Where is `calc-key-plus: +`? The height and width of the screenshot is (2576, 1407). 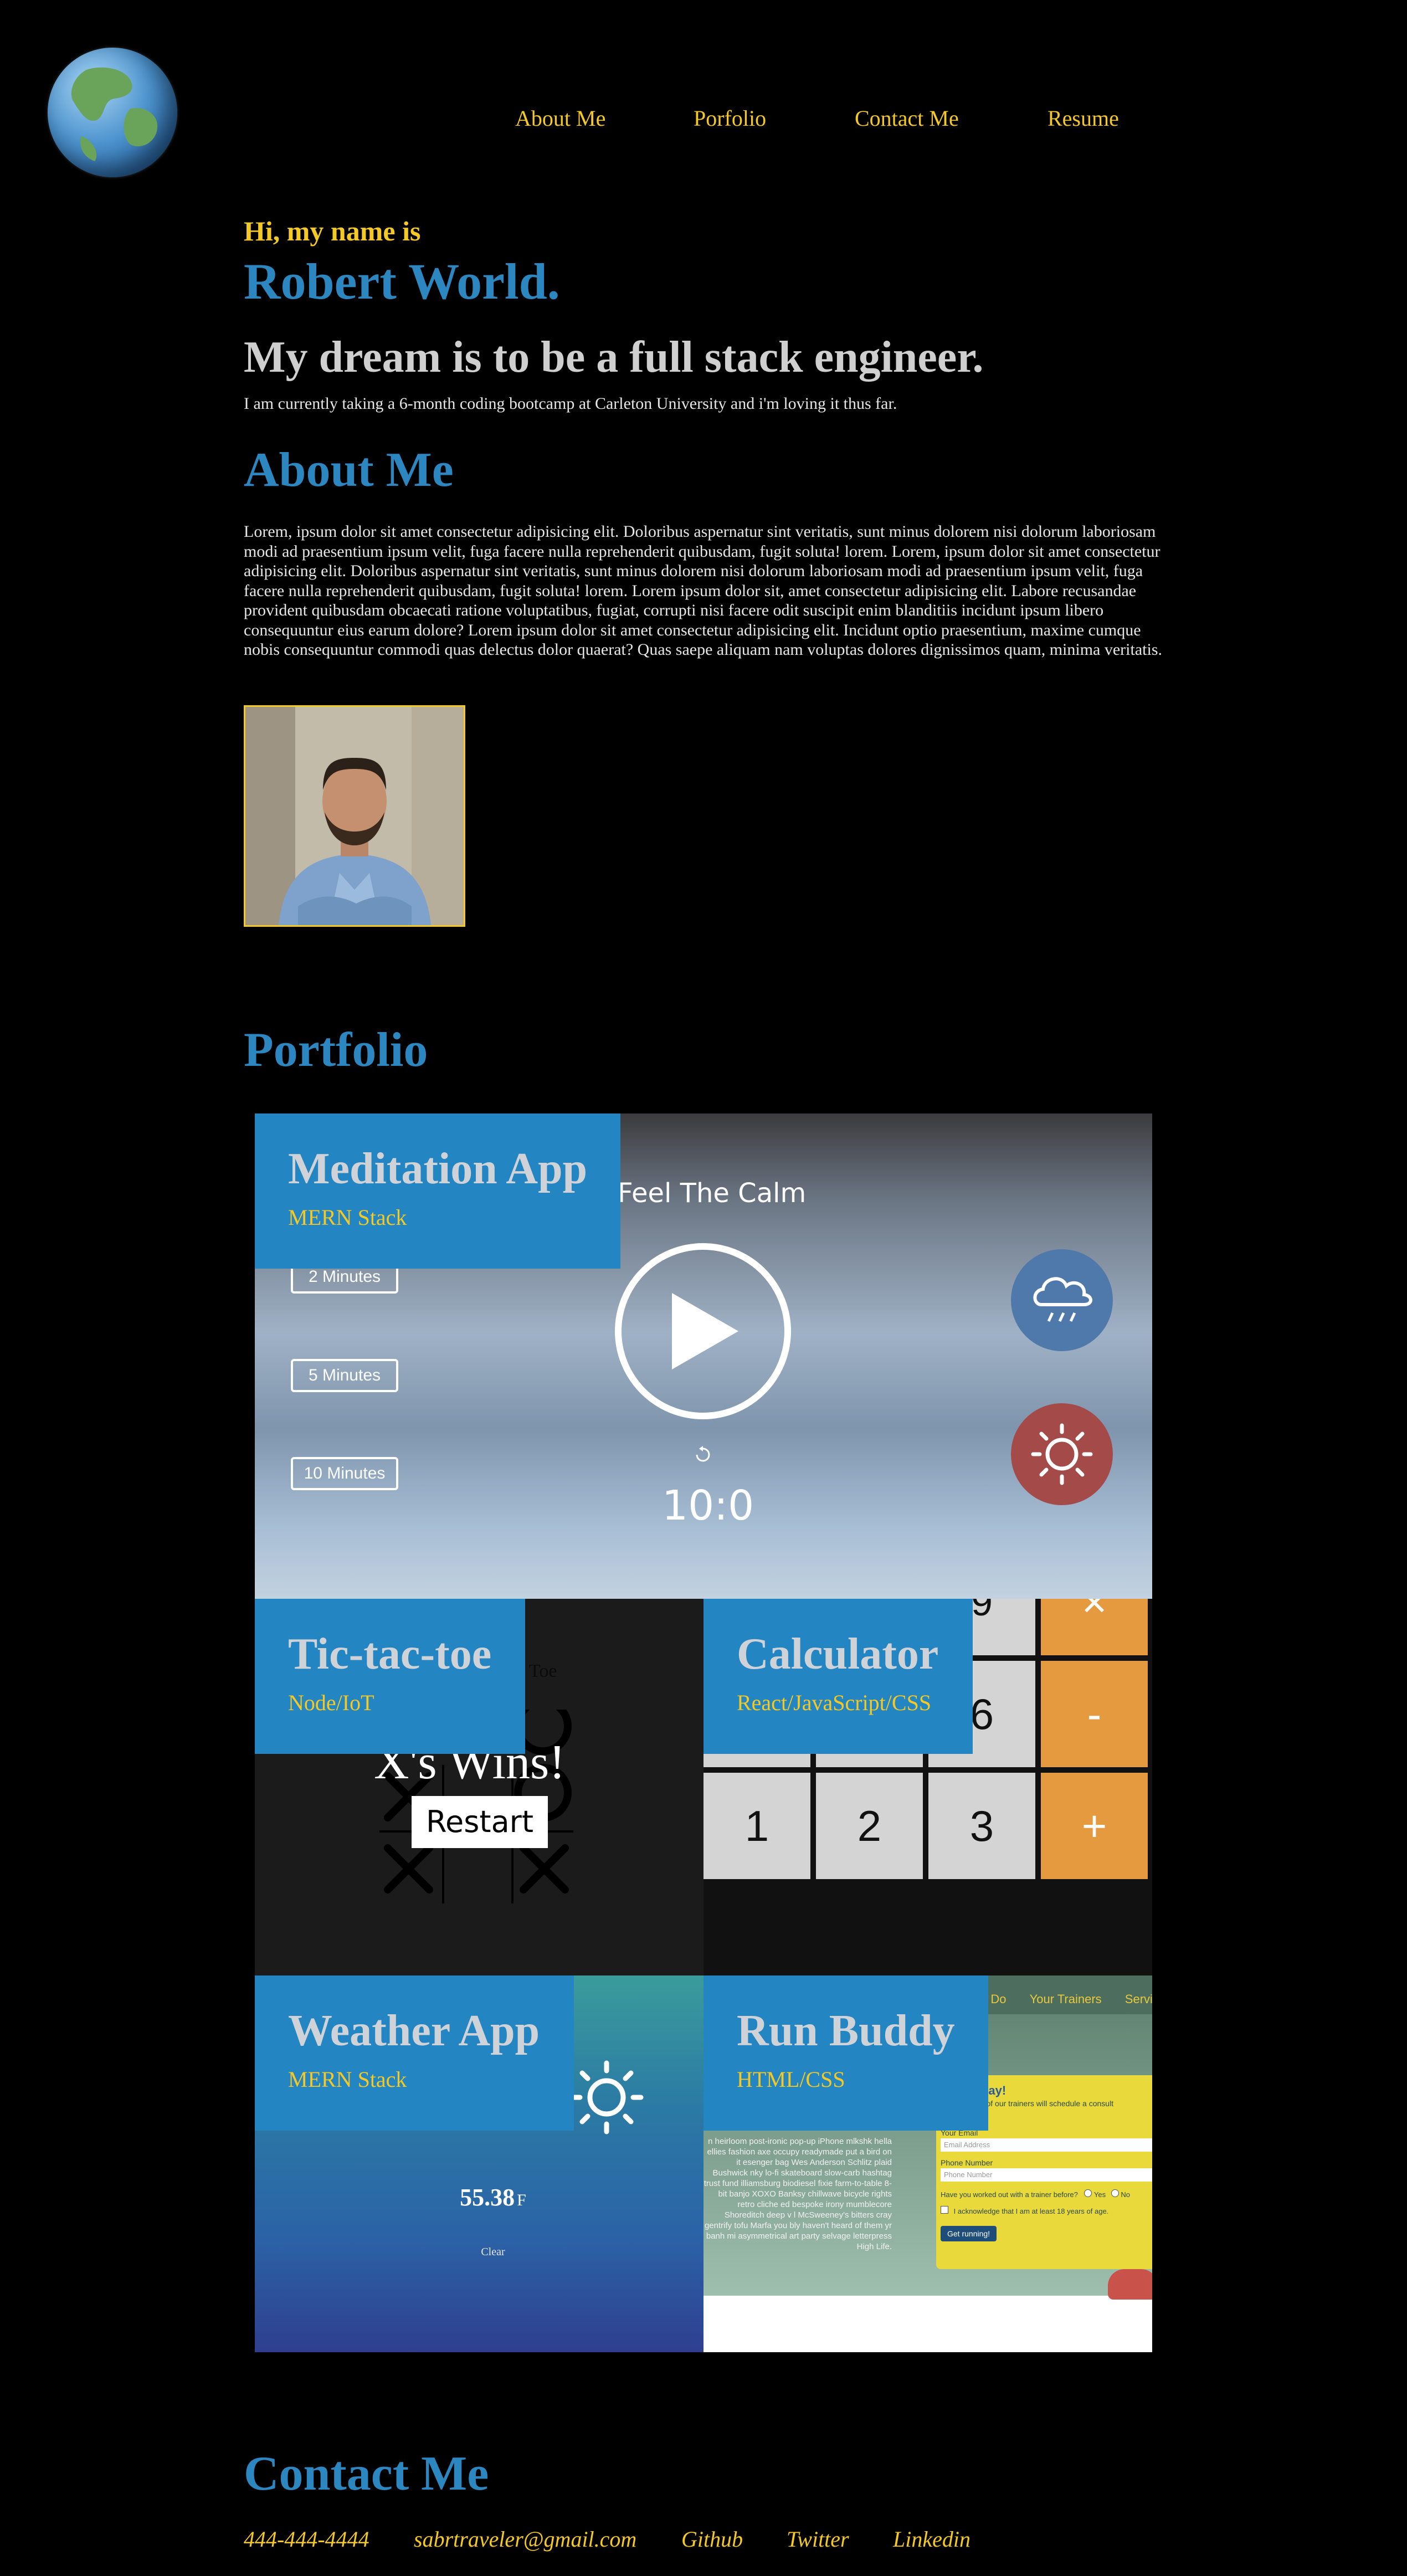 calc-key-plus: + is located at coordinates (1096, 1827).